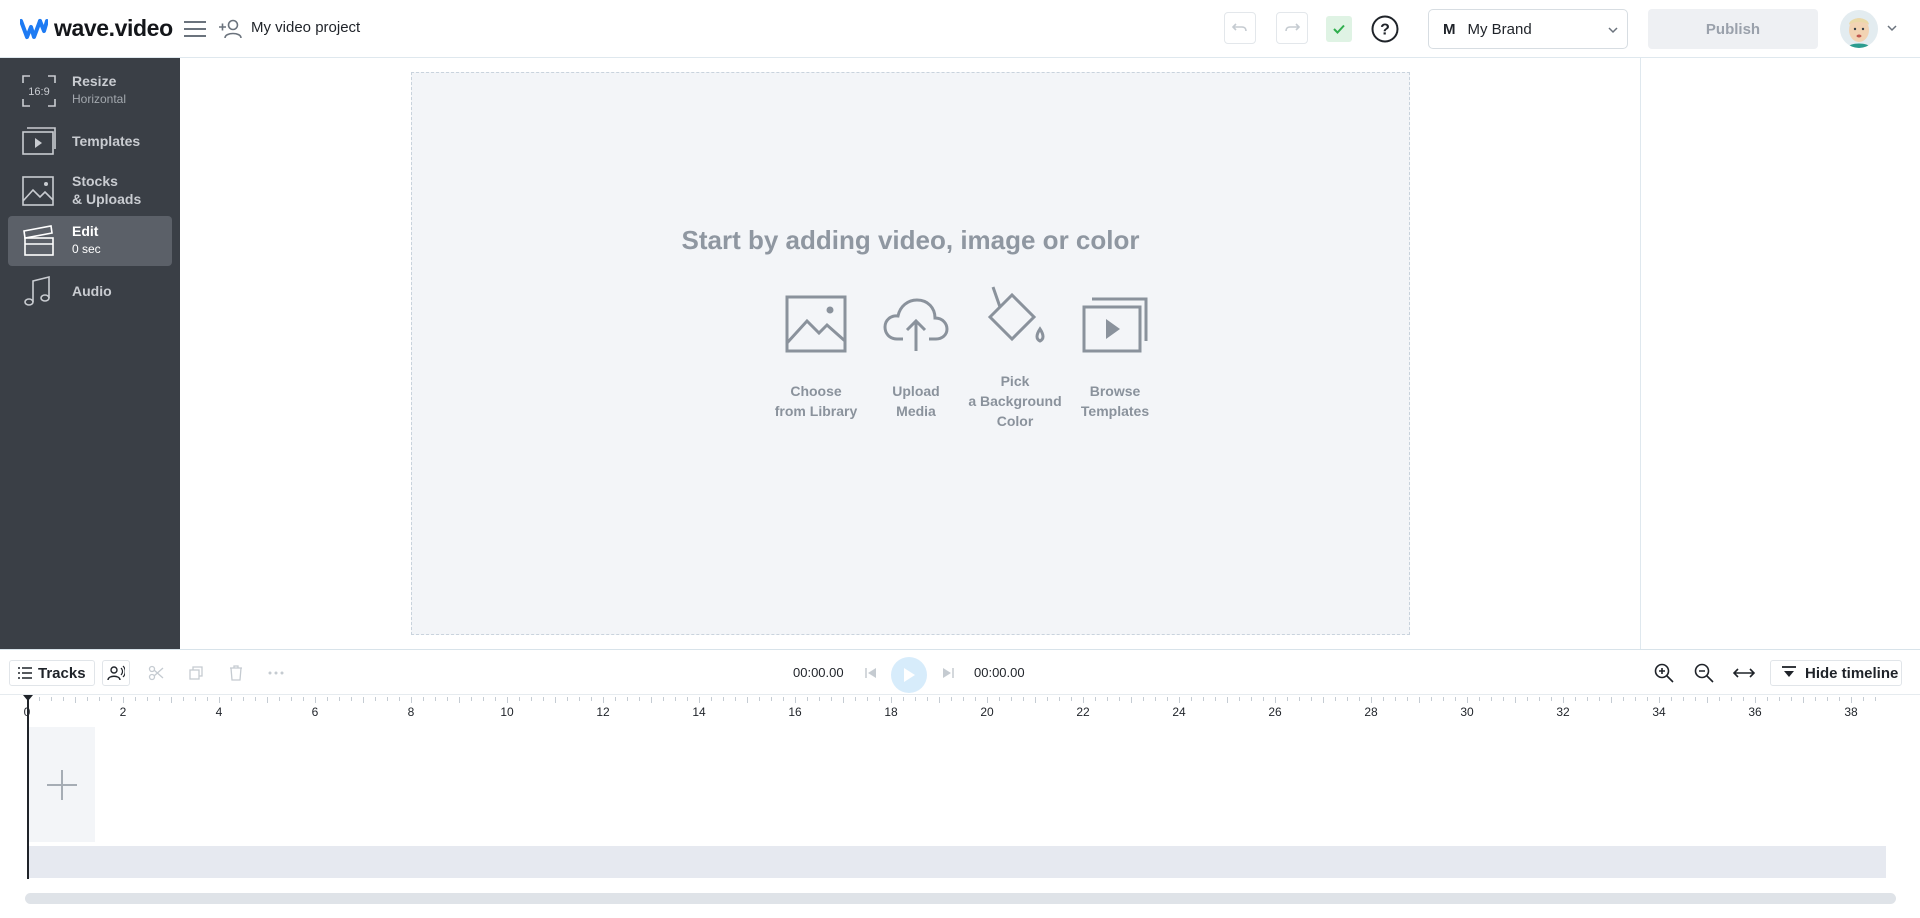 The height and width of the screenshot is (918, 1920). I want to click on choose-from-library-button: Choose from Library, so click(816, 358).